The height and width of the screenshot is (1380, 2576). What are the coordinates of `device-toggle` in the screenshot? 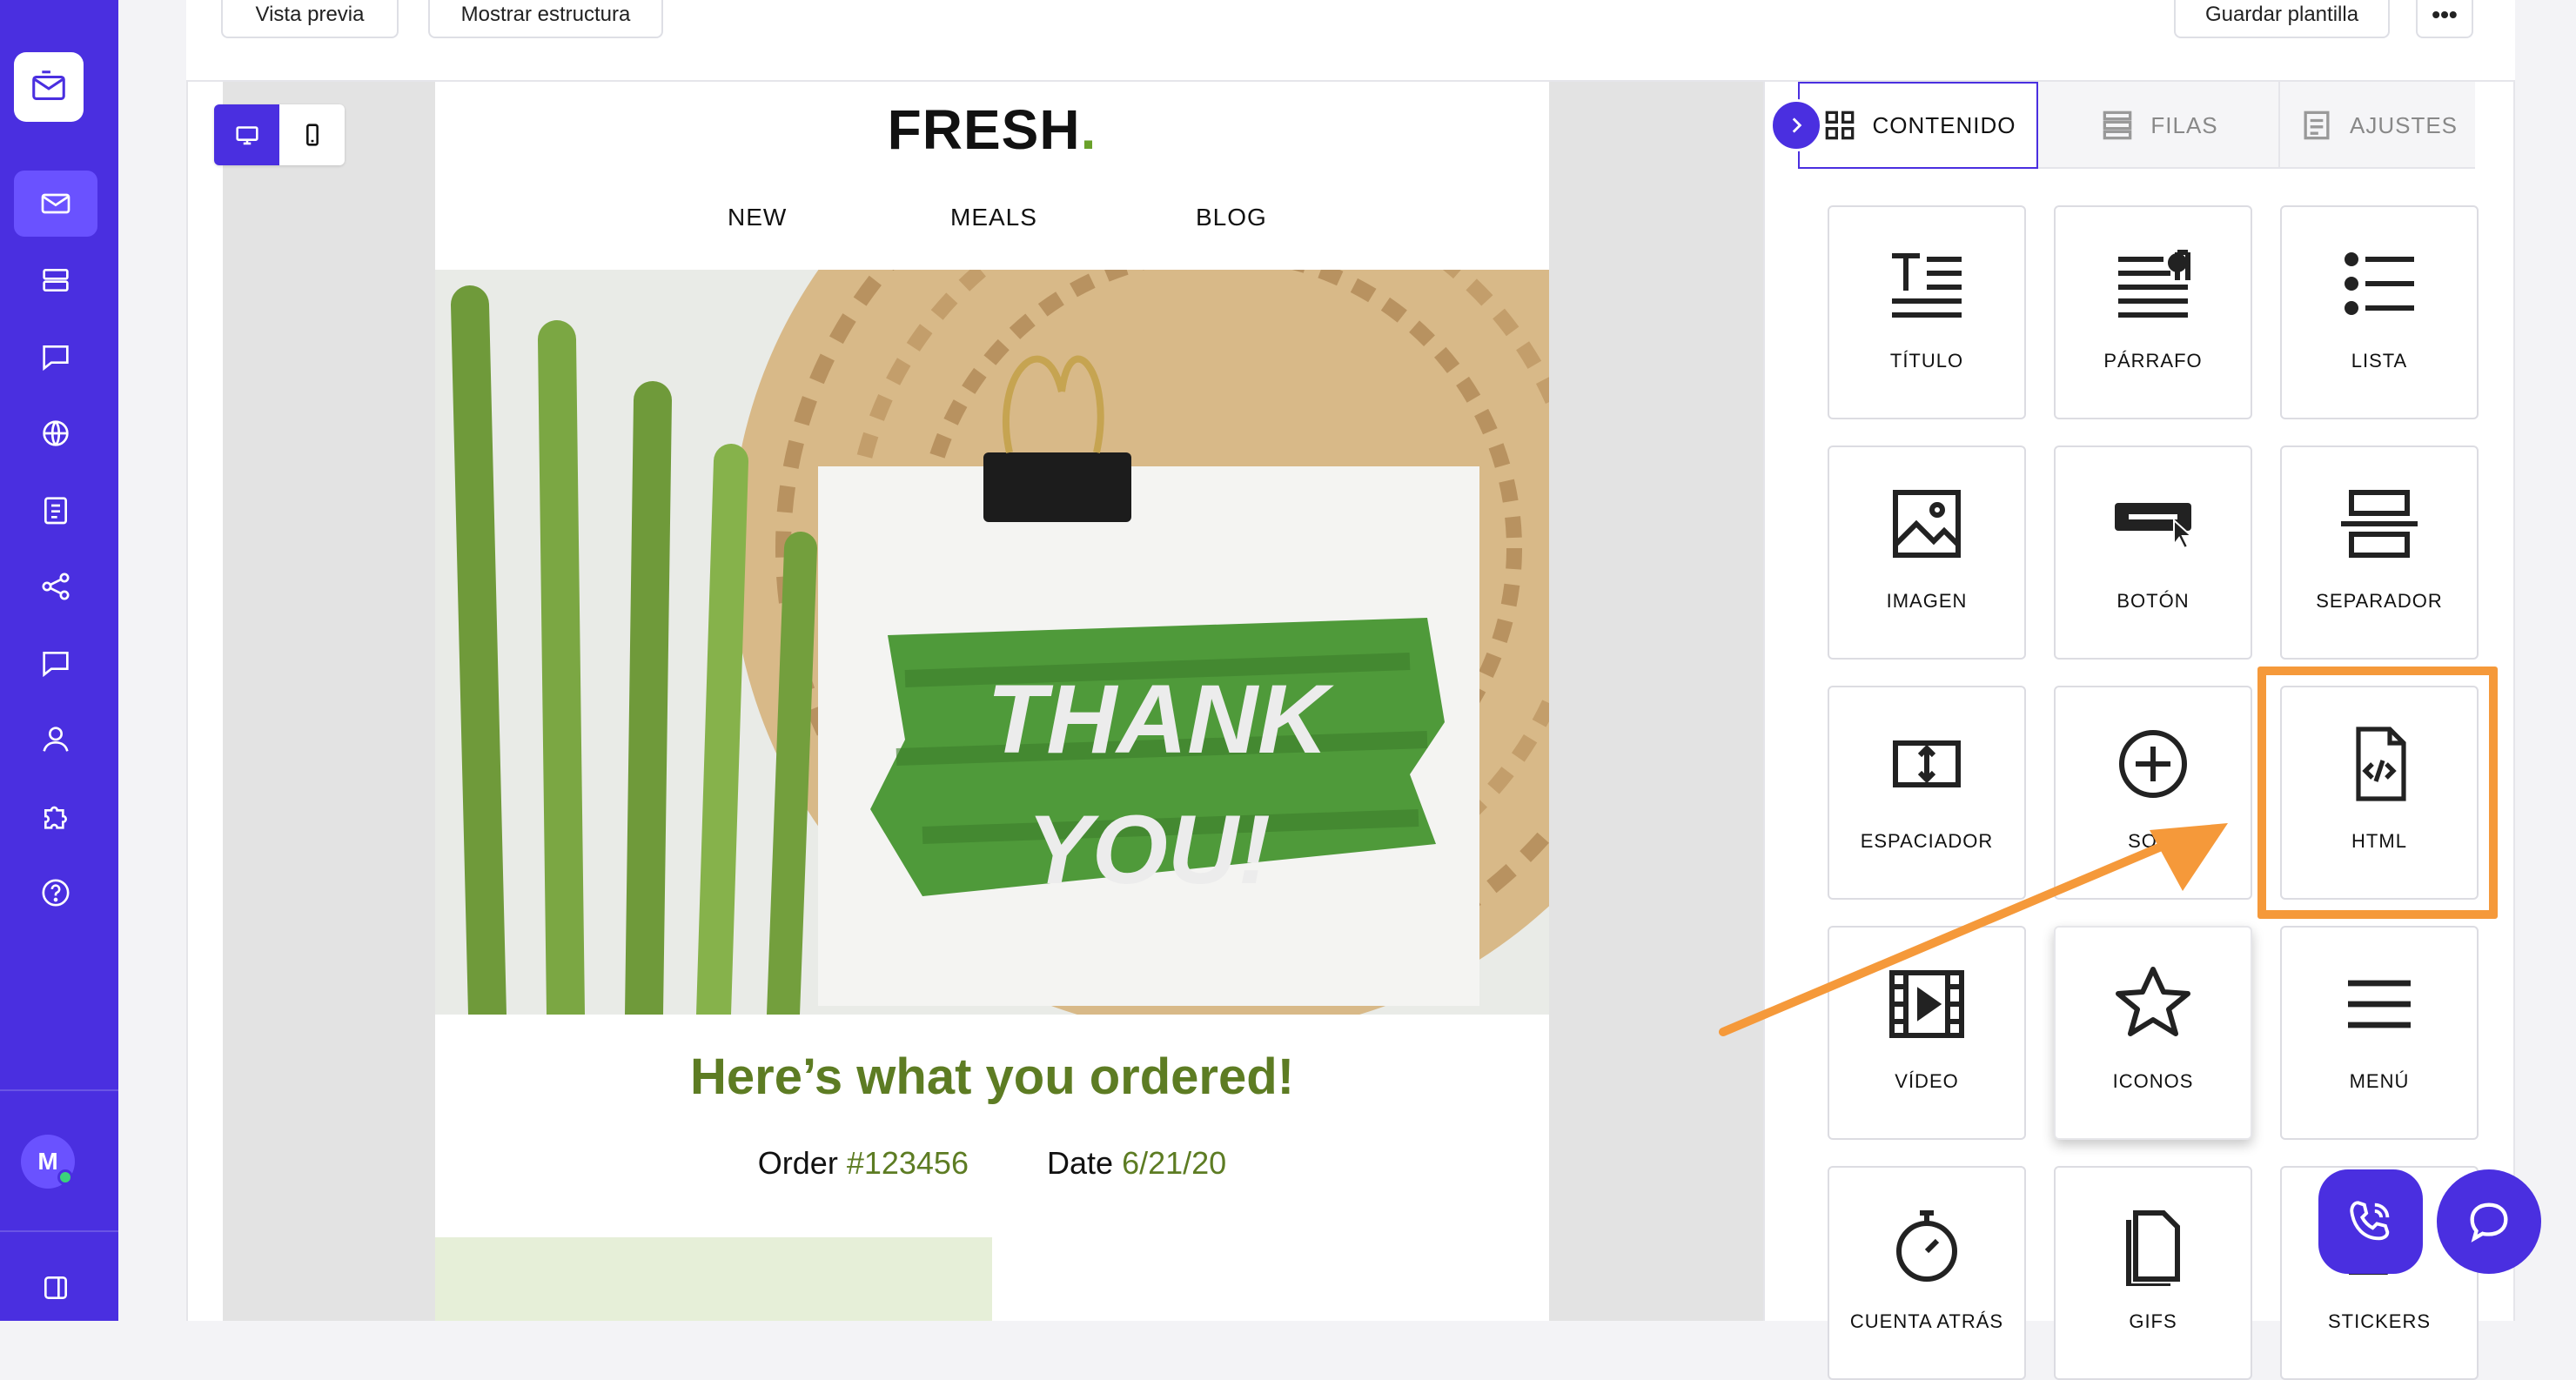 It's located at (279, 134).